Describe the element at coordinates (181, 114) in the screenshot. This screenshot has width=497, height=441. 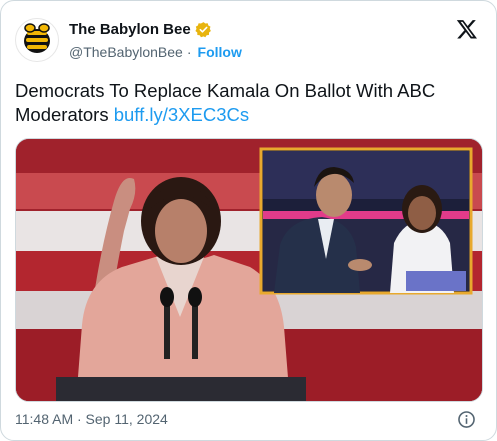
I see `tweet-link: buff.ly/3XEC3Cs` at that location.